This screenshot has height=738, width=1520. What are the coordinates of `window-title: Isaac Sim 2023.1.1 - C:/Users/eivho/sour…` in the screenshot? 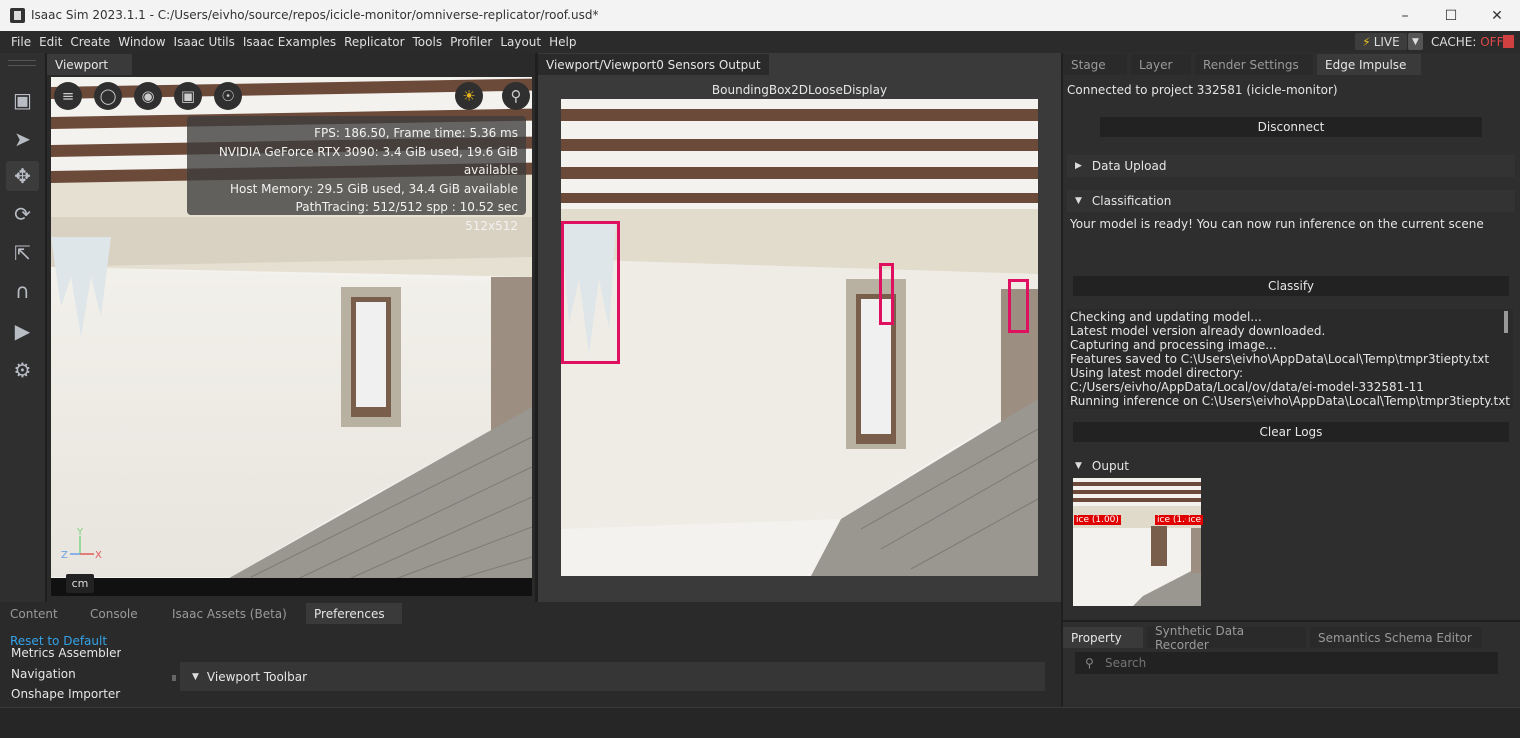 It's located at (315, 15).